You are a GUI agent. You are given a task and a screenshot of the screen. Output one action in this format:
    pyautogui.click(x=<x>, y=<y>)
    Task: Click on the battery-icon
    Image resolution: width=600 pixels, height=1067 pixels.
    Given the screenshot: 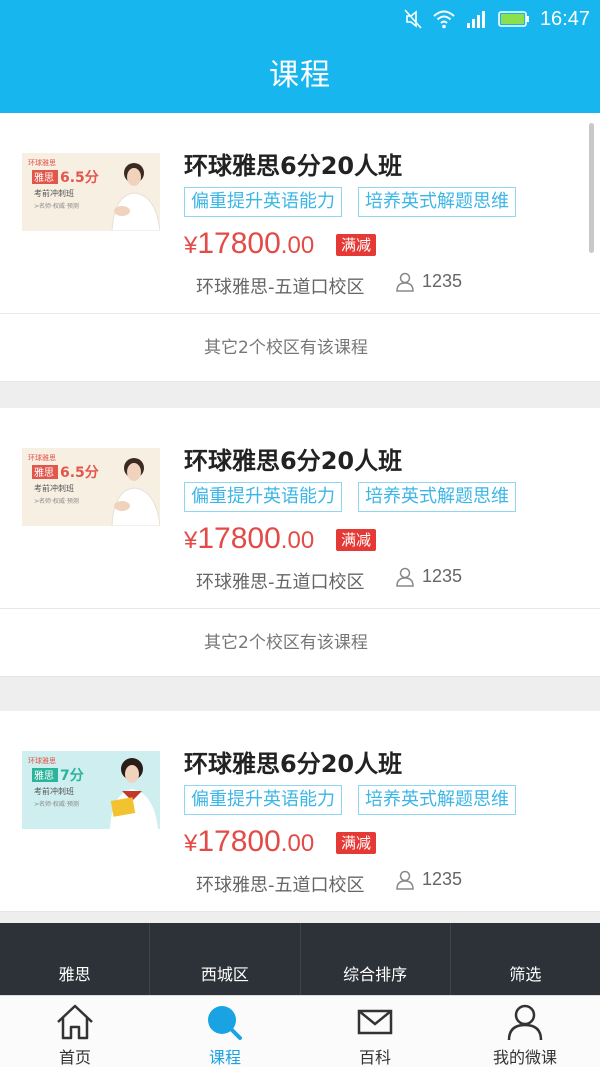 What is the action you would take?
    pyautogui.click(x=513, y=19)
    